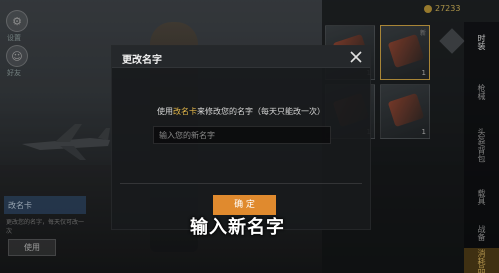 Image resolution: width=499 pixels, height=273 pixels. What do you see at coordinates (241, 183) in the screenshot?
I see `dialog-divider` at bounding box center [241, 183].